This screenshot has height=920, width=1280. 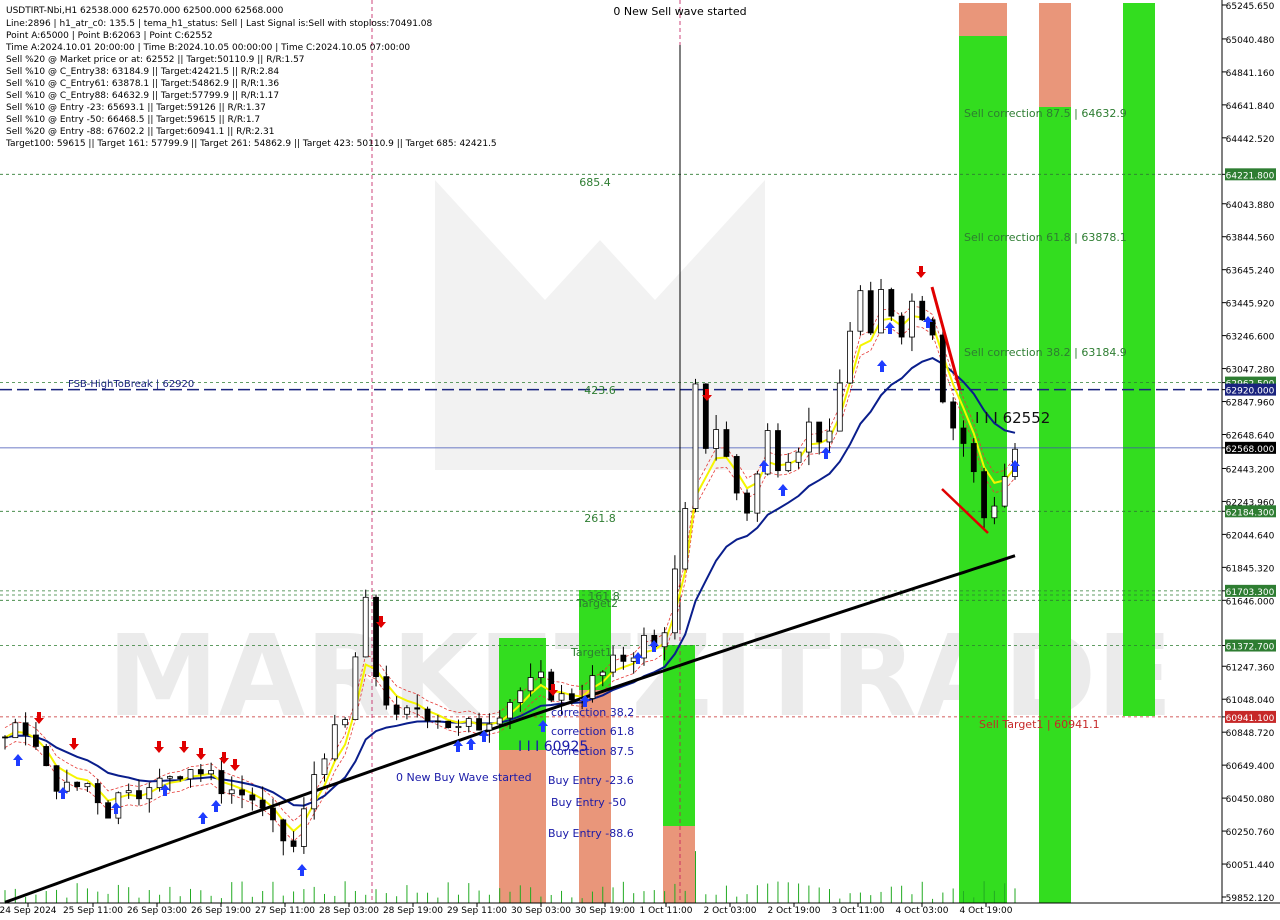 I want to click on y-tick-label-30: 60450.080, so click(x=1250, y=800).